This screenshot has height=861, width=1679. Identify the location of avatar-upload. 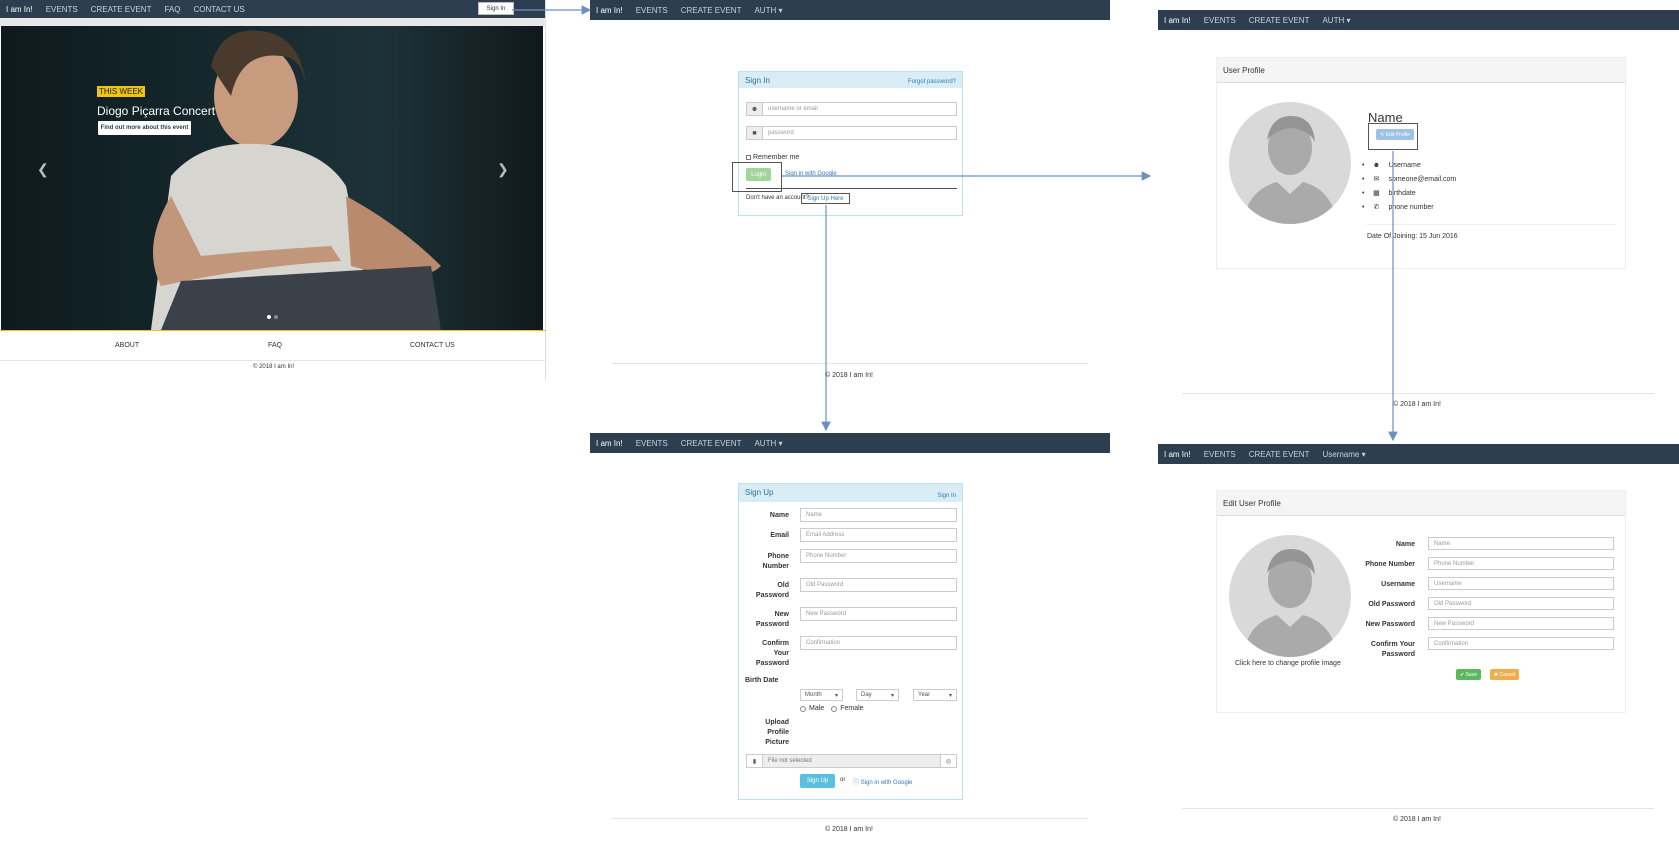
(1290, 596).